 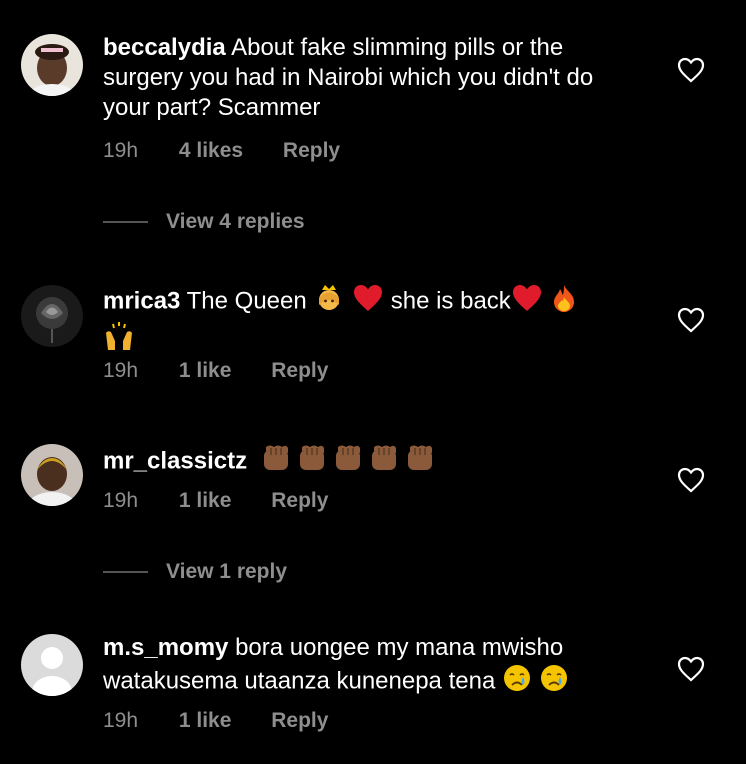 I want to click on fire-emoji, so click(x=564, y=302).